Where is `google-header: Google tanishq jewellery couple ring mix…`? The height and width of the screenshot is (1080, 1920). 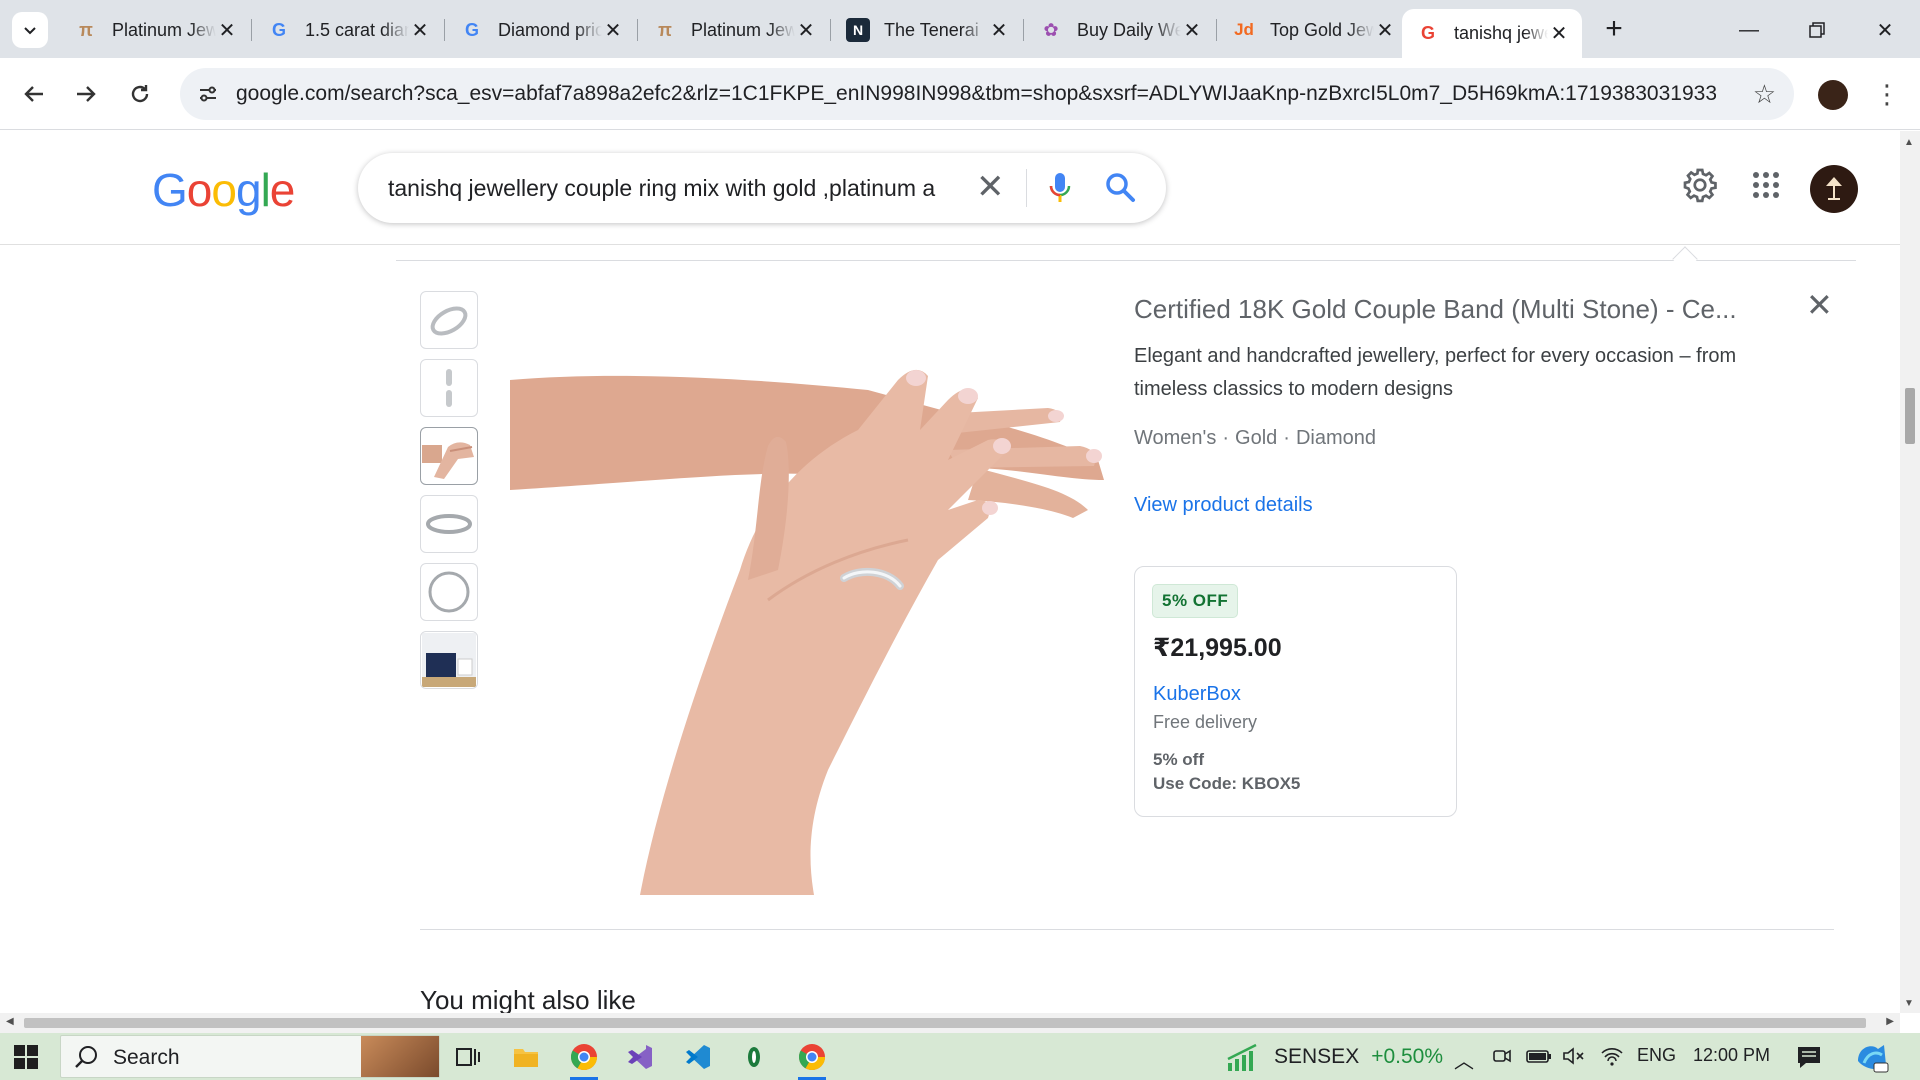 google-header: Google tanishq jewellery couple ring mix… is located at coordinates (950, 188).